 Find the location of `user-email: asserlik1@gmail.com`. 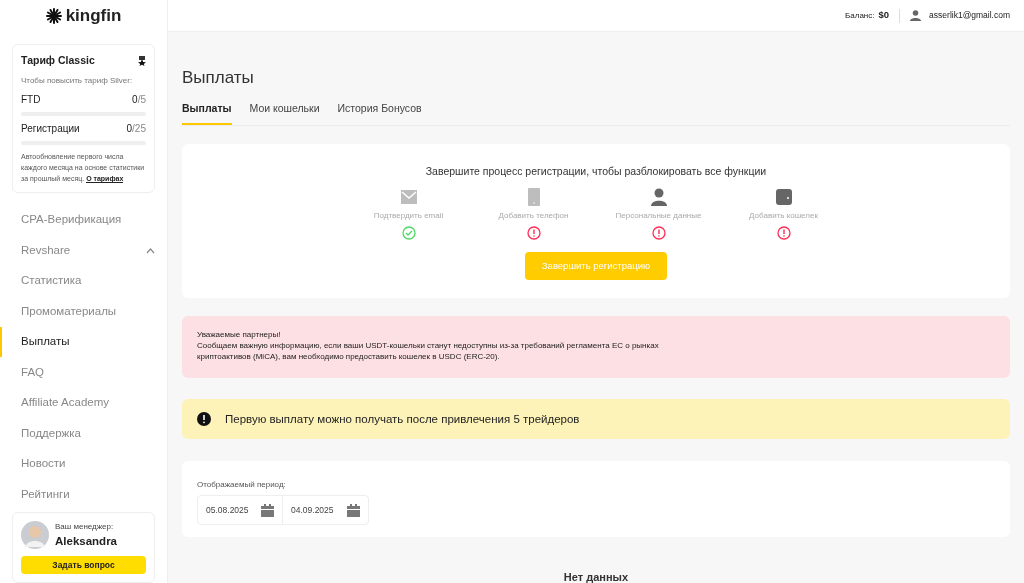

user-email: asserlik1@gmail.com is located at coordinates (969, 15).